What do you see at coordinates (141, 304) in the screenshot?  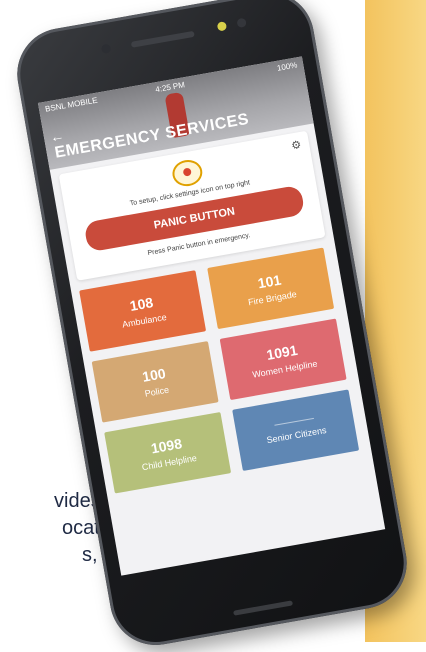 I see `tile-number: 108` at bounding box center [141, 304].